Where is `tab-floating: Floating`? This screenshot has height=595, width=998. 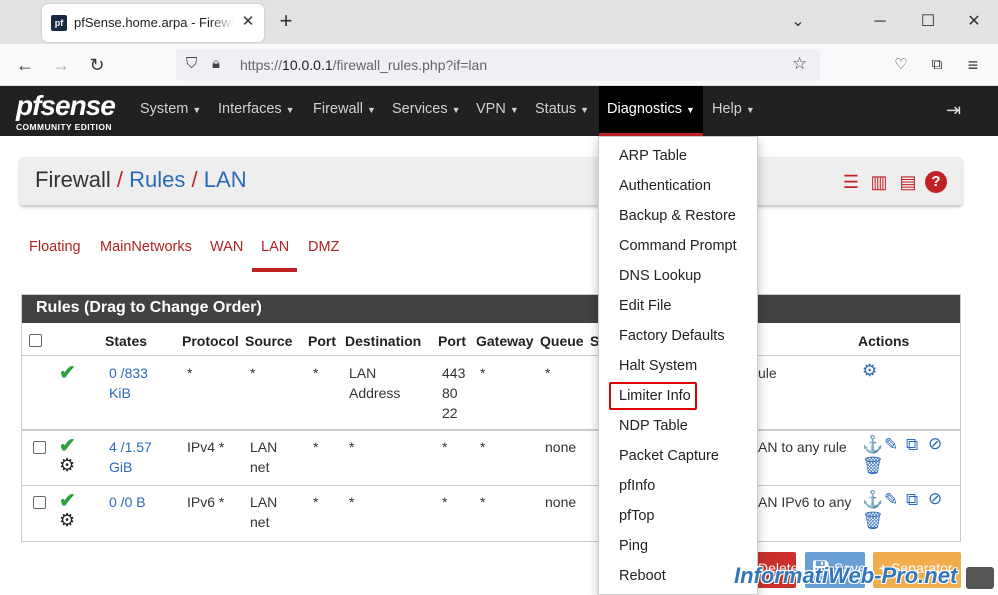
tab-floating: Floating is located at coordinates (55, 247).